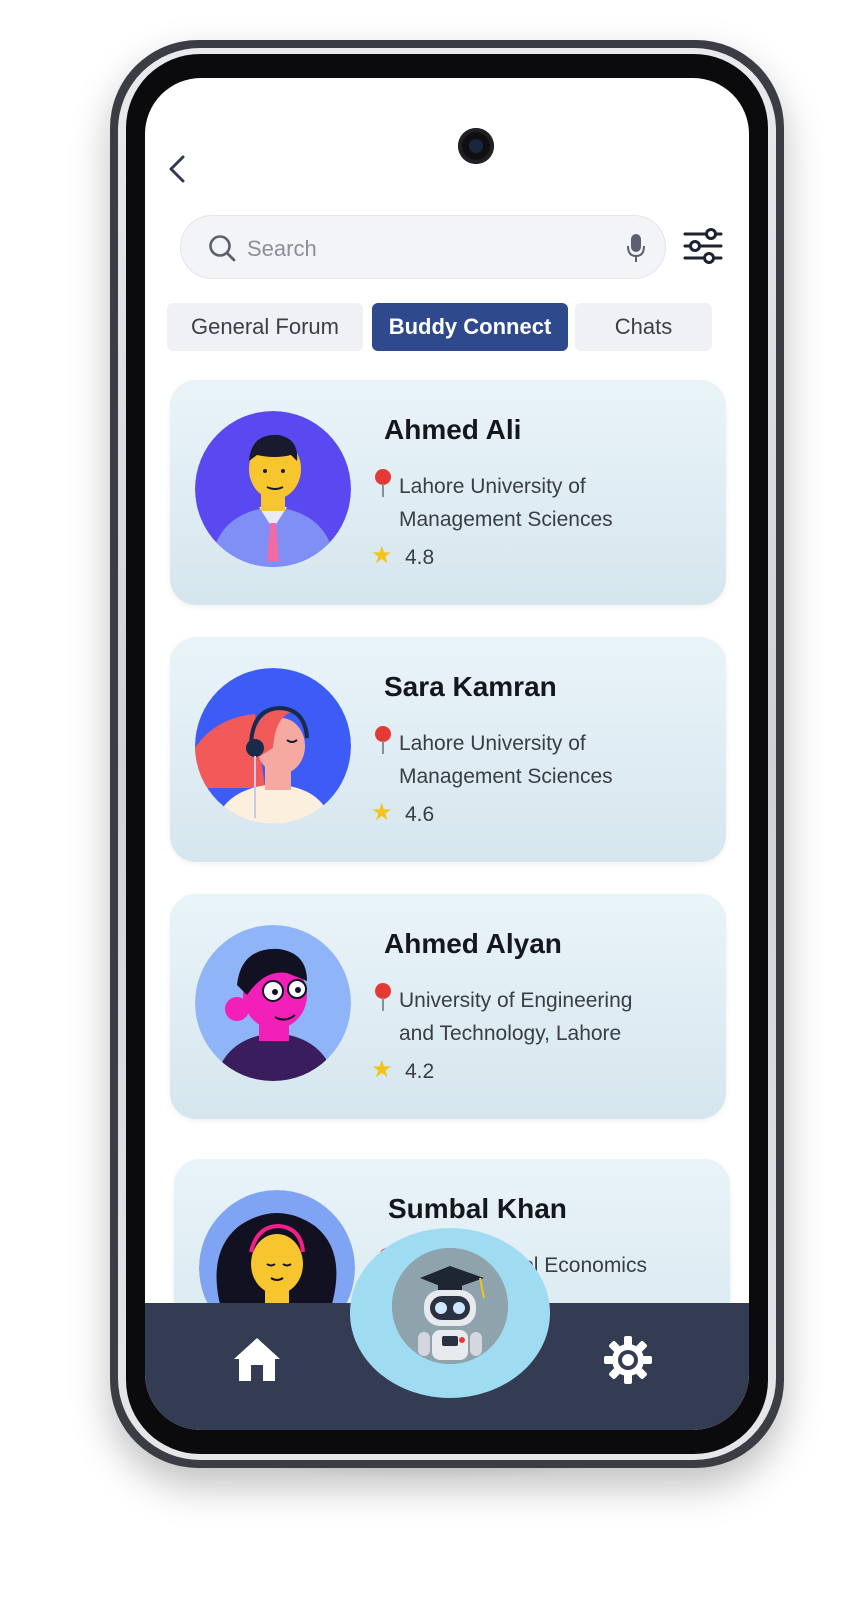 The height and width of the screenshot is (1600, 854). What do you see at coordinates (516, 1000) in the screenshot?
I see `university-line-1: University of Engineering` at bounding box center [516, 1000].